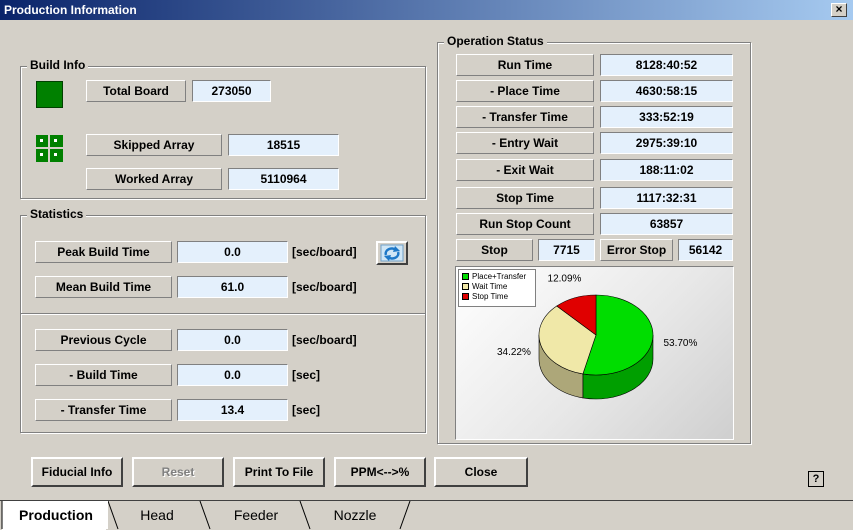 The height and width of the screenshot is (530, 853). I want to click on previous-cycle-unit: [sec/board], so click(324, 340).